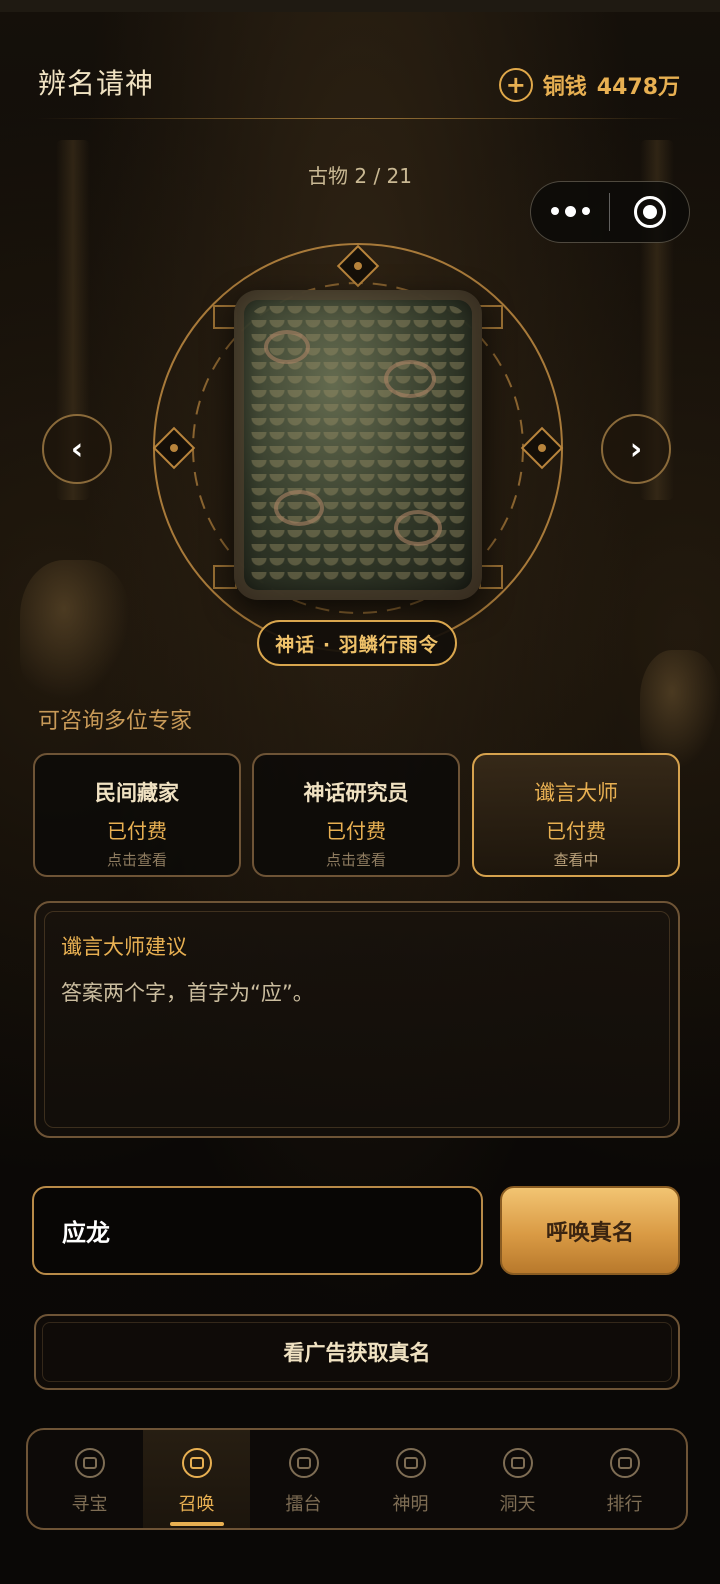 The height and width of the screenshot is (1584, 720). I want to click on miniprogram-capsule, so click(610, 212).